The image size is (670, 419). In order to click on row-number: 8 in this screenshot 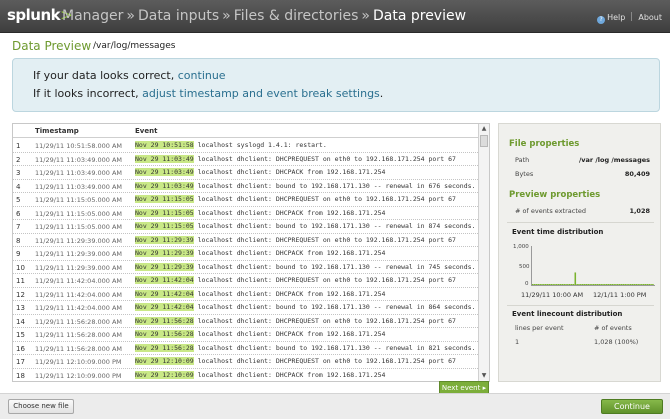, I will do `click(18, 240)`.